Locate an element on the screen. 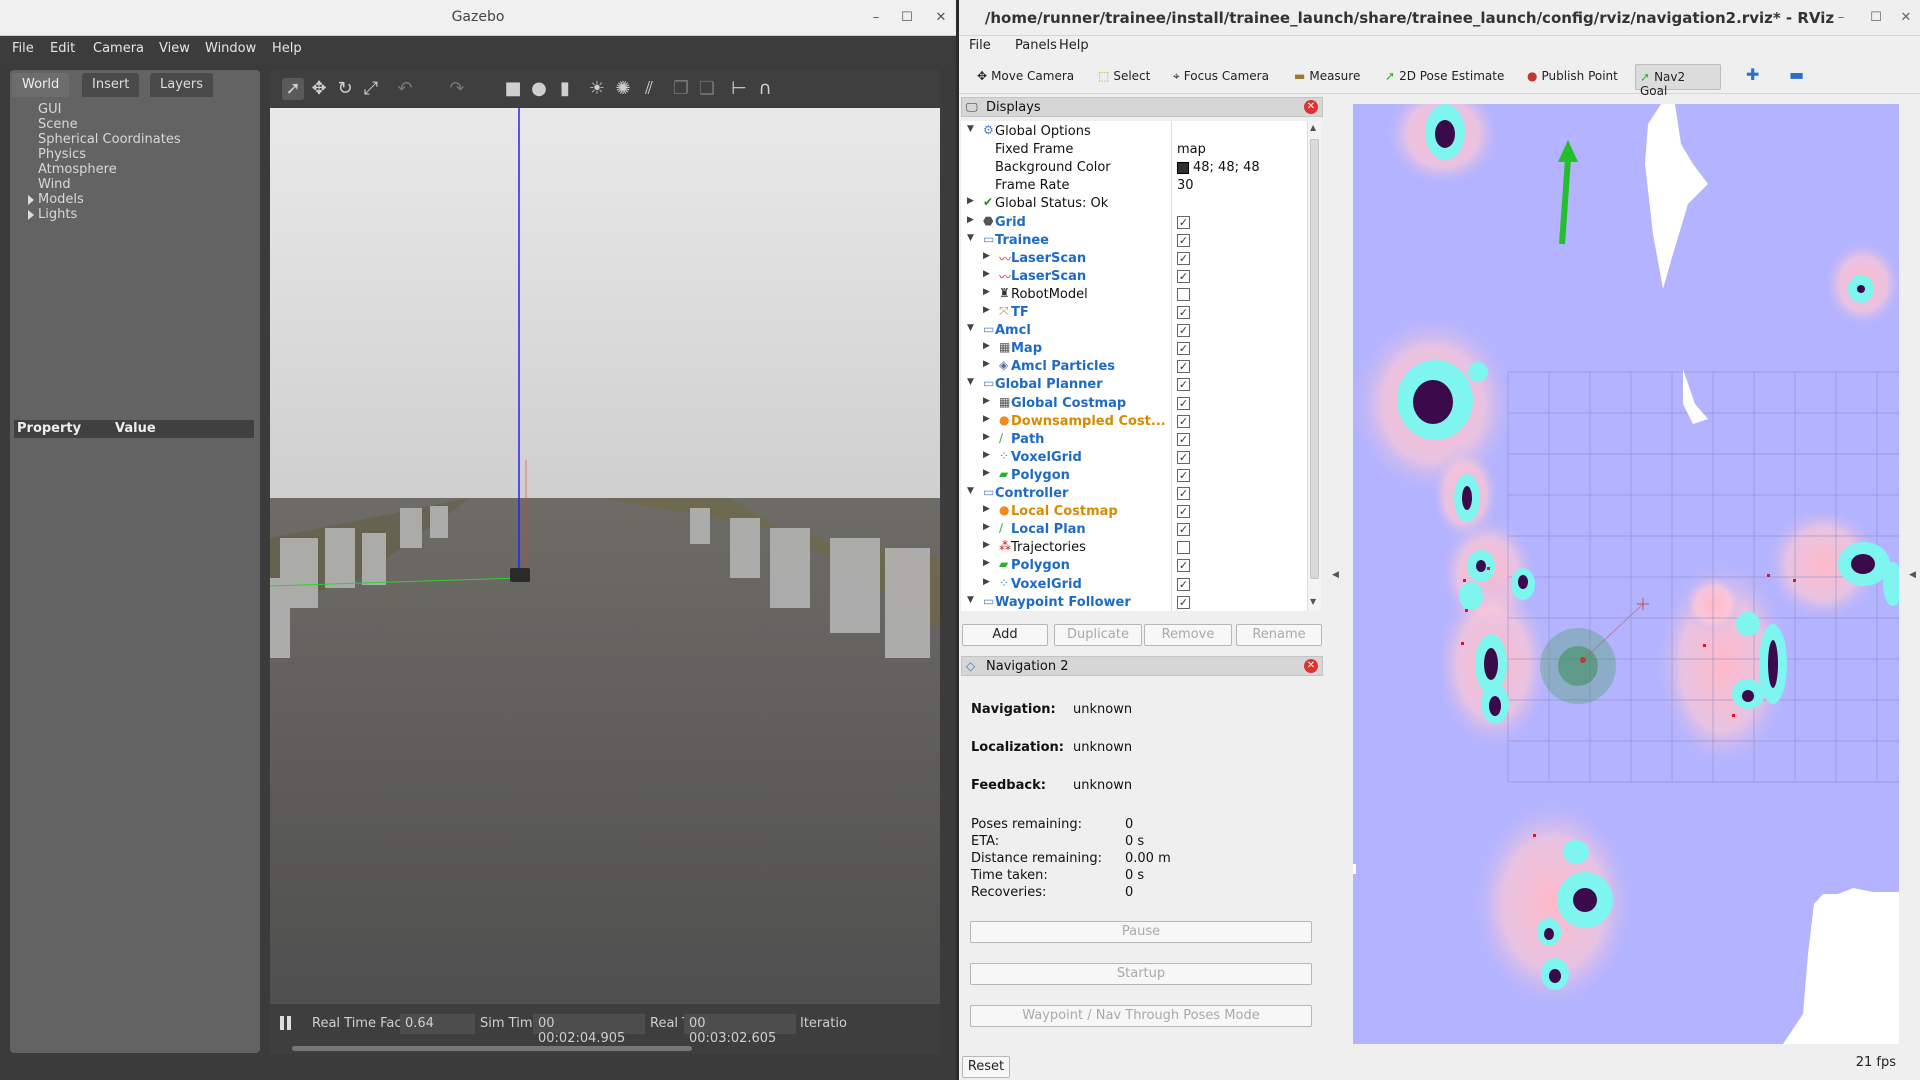 This screenshot has width=1920, height=1080. tab-world: World is located at coordinates (41, 85).